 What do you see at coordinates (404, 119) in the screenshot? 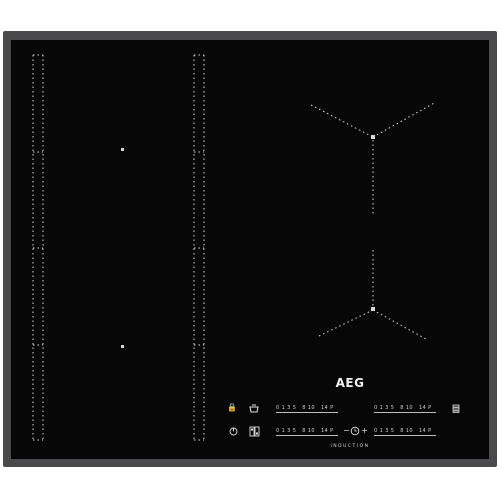
I see `right-zone-top-right-line` at bounding box center [404, 119].